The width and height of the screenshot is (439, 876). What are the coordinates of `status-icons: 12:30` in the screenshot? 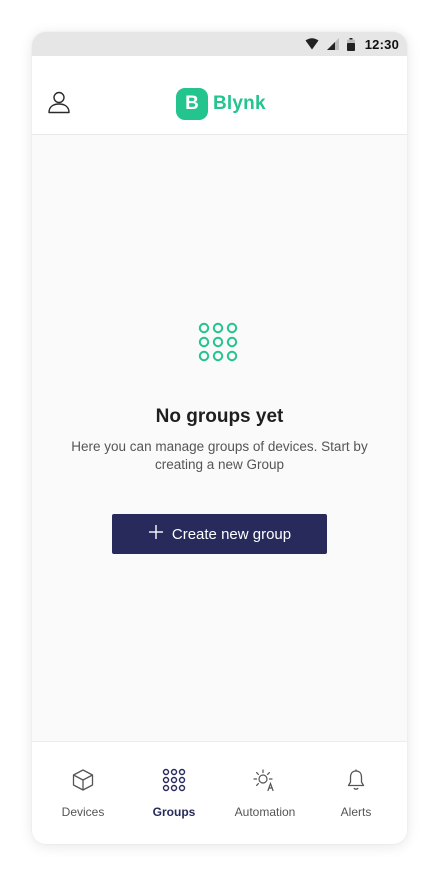 It's located at (352, 44).